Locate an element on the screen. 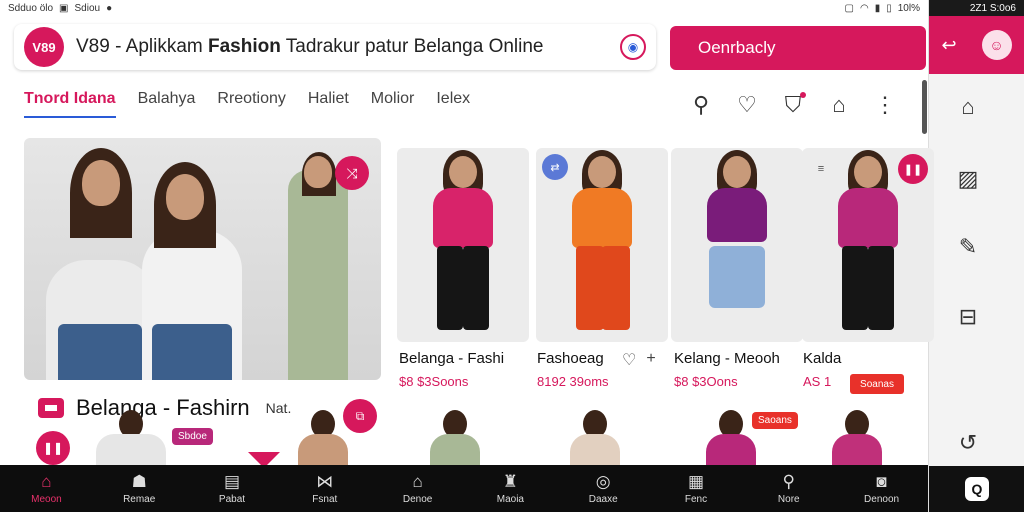 The height and width of the screenshot is (512, 1024). product-name: Kelang - Meooh is located at coordinates (727, 358).